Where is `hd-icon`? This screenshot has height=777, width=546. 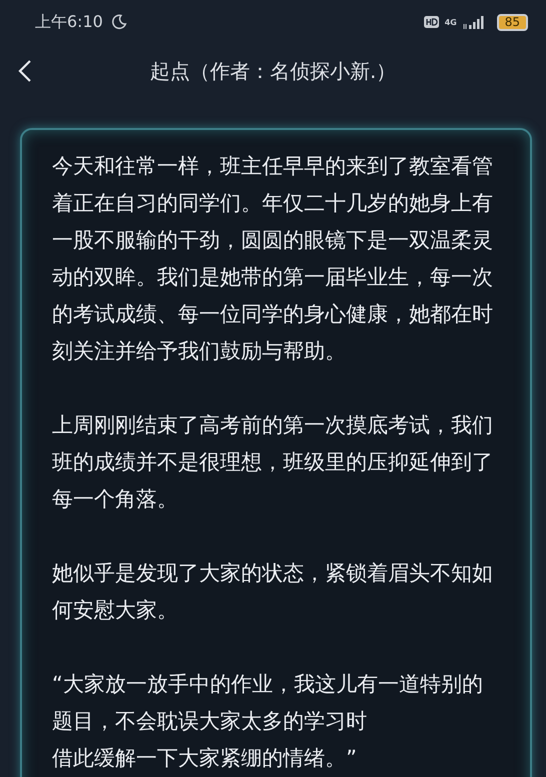 hd-icon is located at coordinates (431, 22).